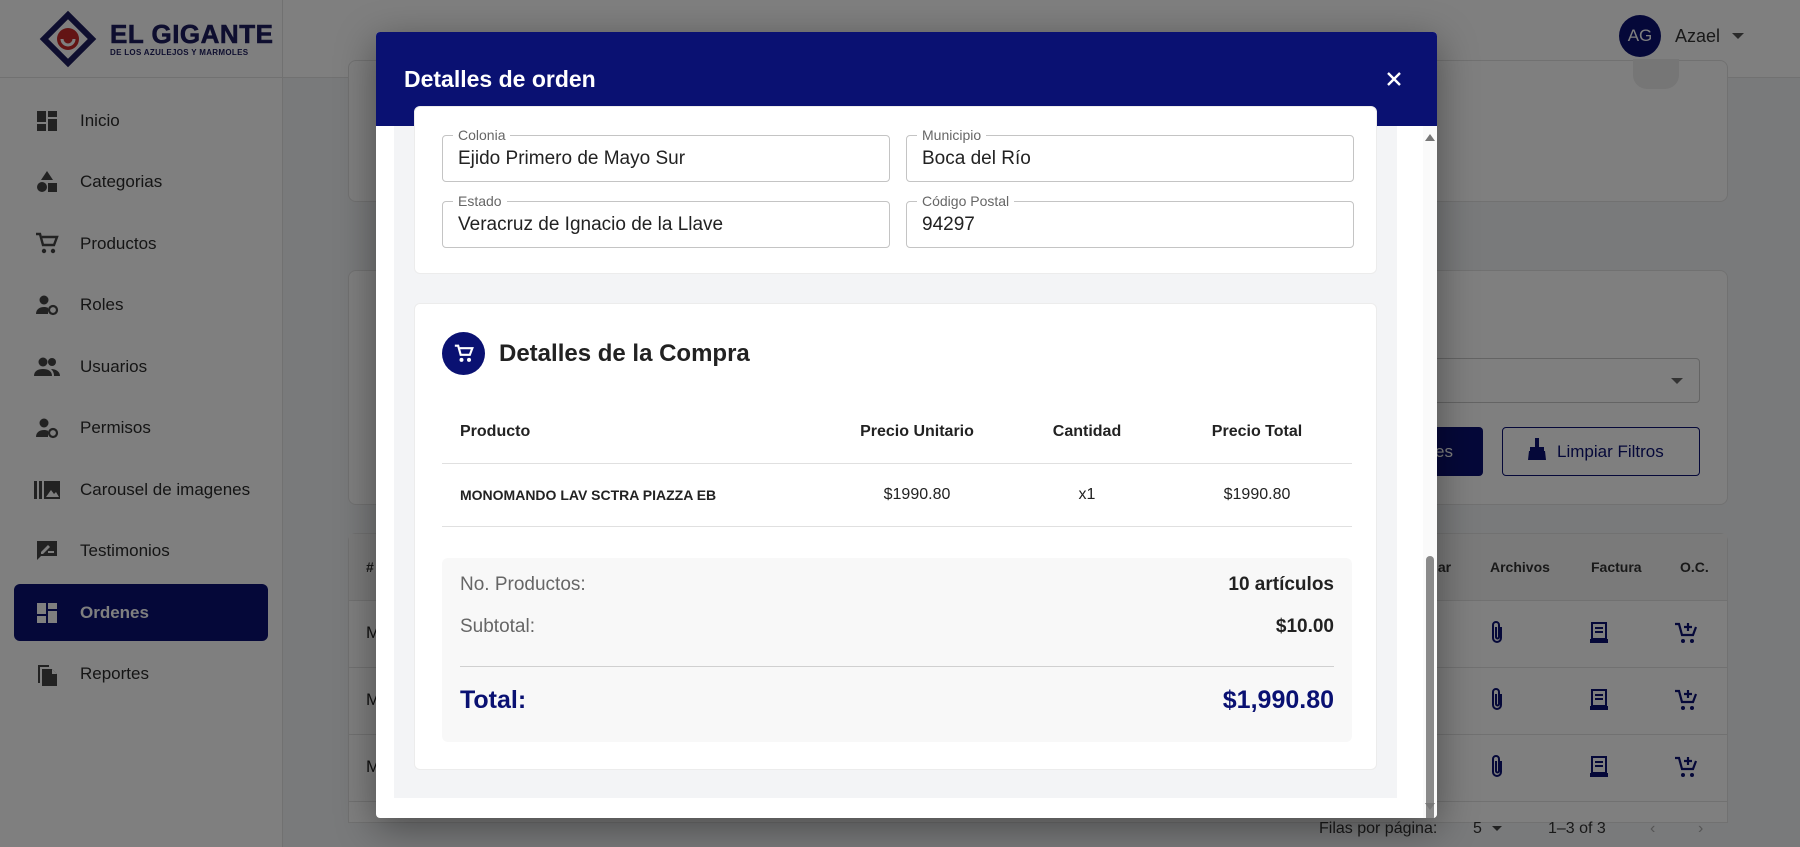  I want to click on product-name: MONOMANDO LAV SCTRA PIAZZA EB, so click(632, 495).